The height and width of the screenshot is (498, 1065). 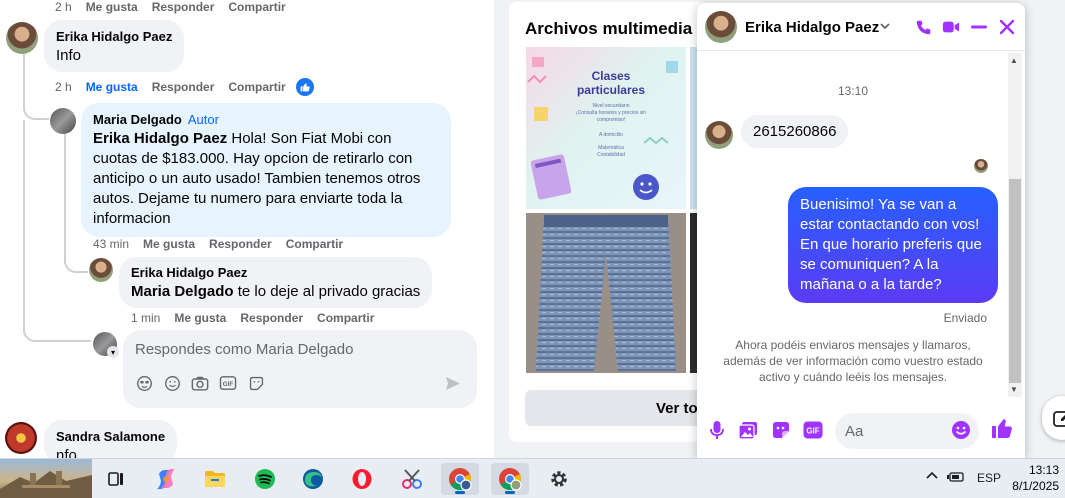 What do you see at coordinates (182, 291) in the screenshot?
I see `mention-link: Maria Delgado` at bounding box center [182, 291].